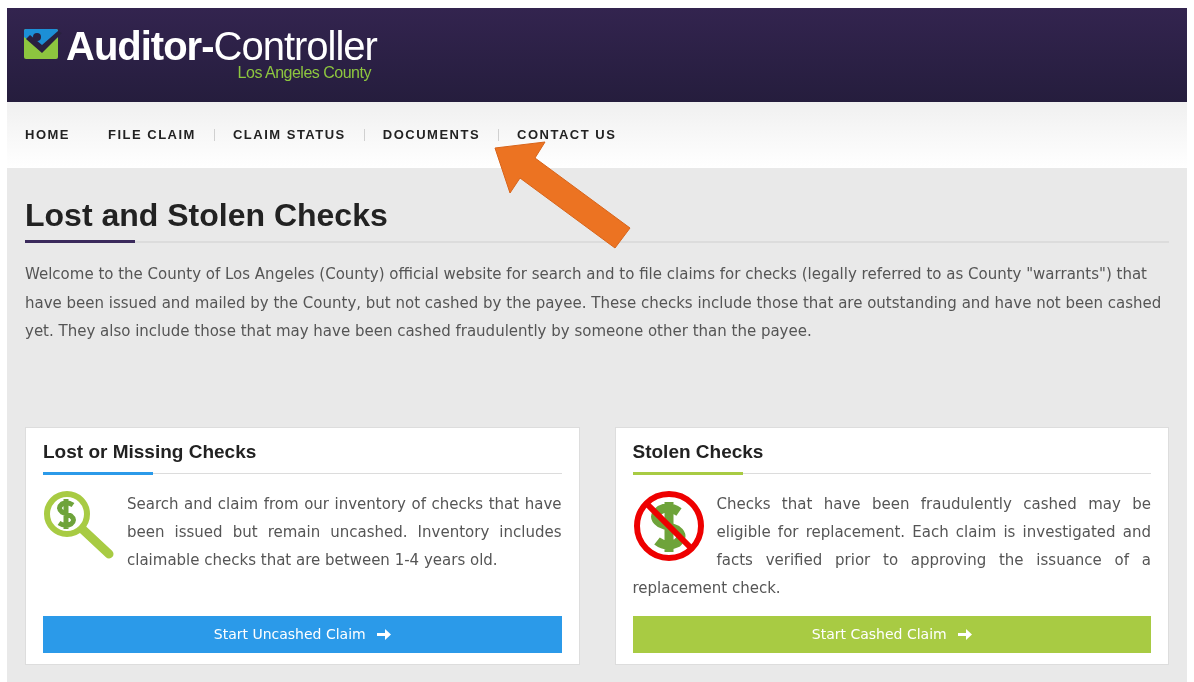  Describe the element at coordinates (304, 73) in the screenshot. I see `logo-subtitle: Los Angeles County` at that location.